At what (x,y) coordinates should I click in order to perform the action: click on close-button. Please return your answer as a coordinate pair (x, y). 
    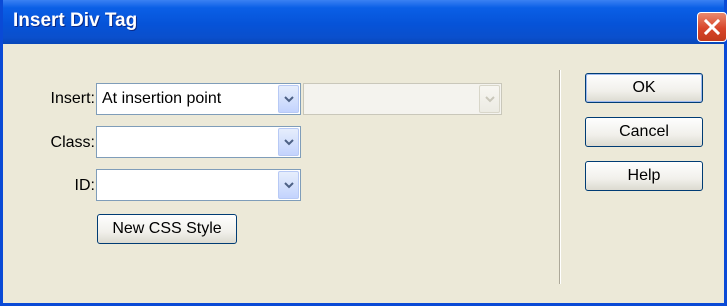
    Looking at the image, I should click on (712, 27).